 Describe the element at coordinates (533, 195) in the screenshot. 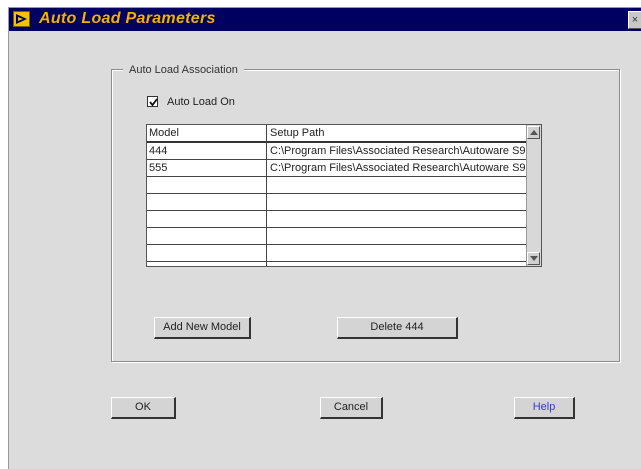

I see `table-vertical-scrollbar` at that location.